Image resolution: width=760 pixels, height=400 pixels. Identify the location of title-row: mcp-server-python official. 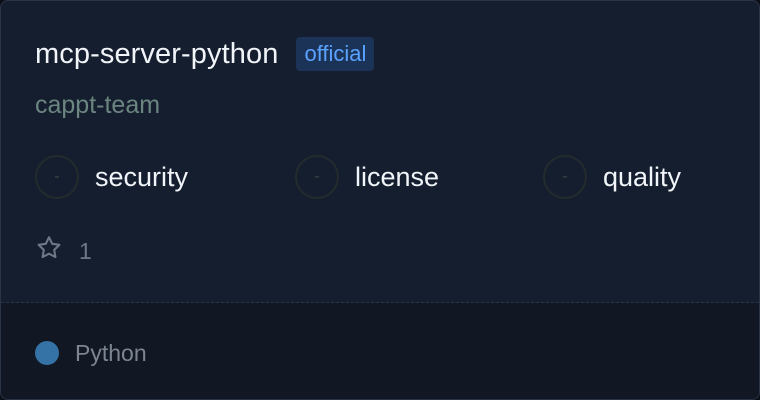
(205, 54).